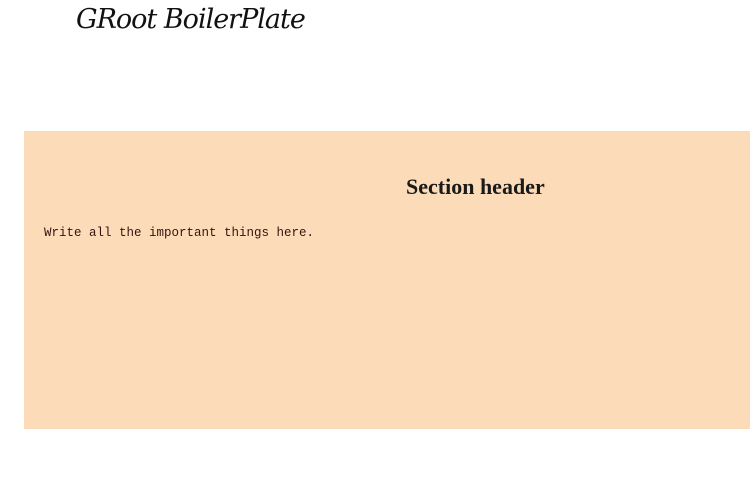 Image resolution: width=750 pixels, height=500 pixels. I want to click on site-title: GRoot BoilerPlate, so click(191, 19).